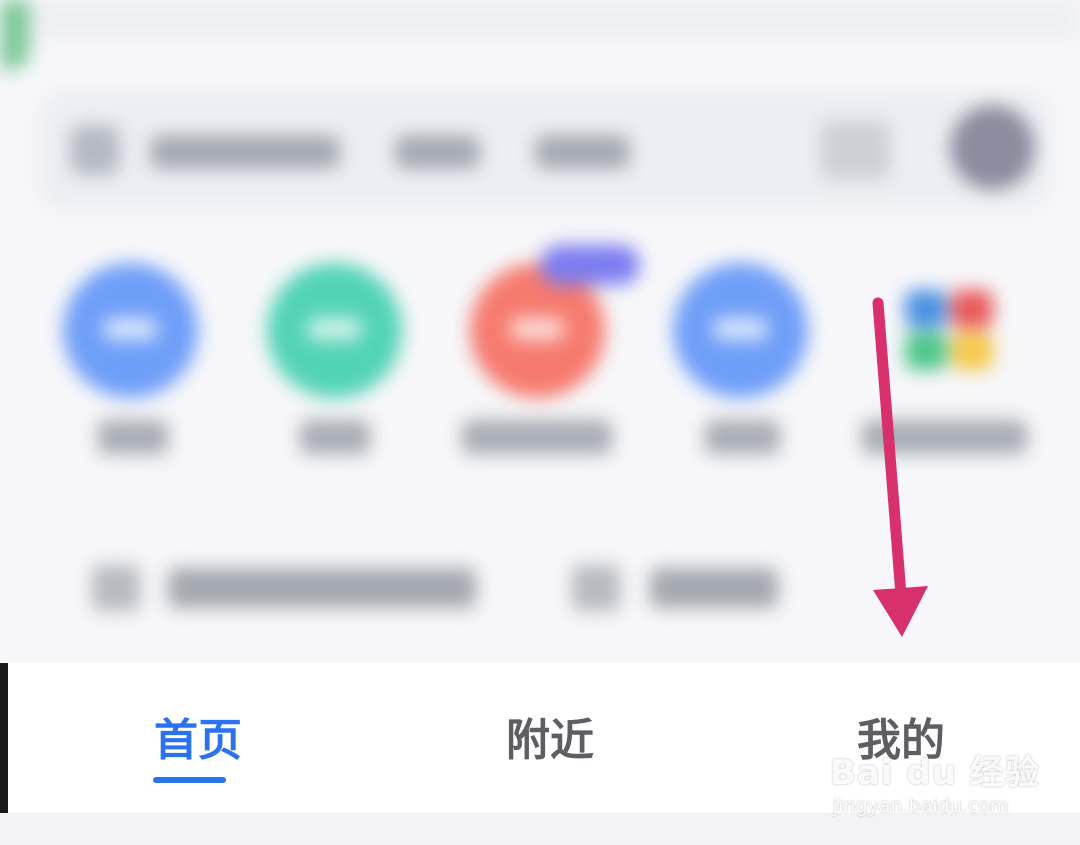 The width and height of the screenshot is (1080, 845). What do you see at coordinates (189, 780) in the screenshot?
I see `active-tab-indicator` at bounding box center [189, 780].